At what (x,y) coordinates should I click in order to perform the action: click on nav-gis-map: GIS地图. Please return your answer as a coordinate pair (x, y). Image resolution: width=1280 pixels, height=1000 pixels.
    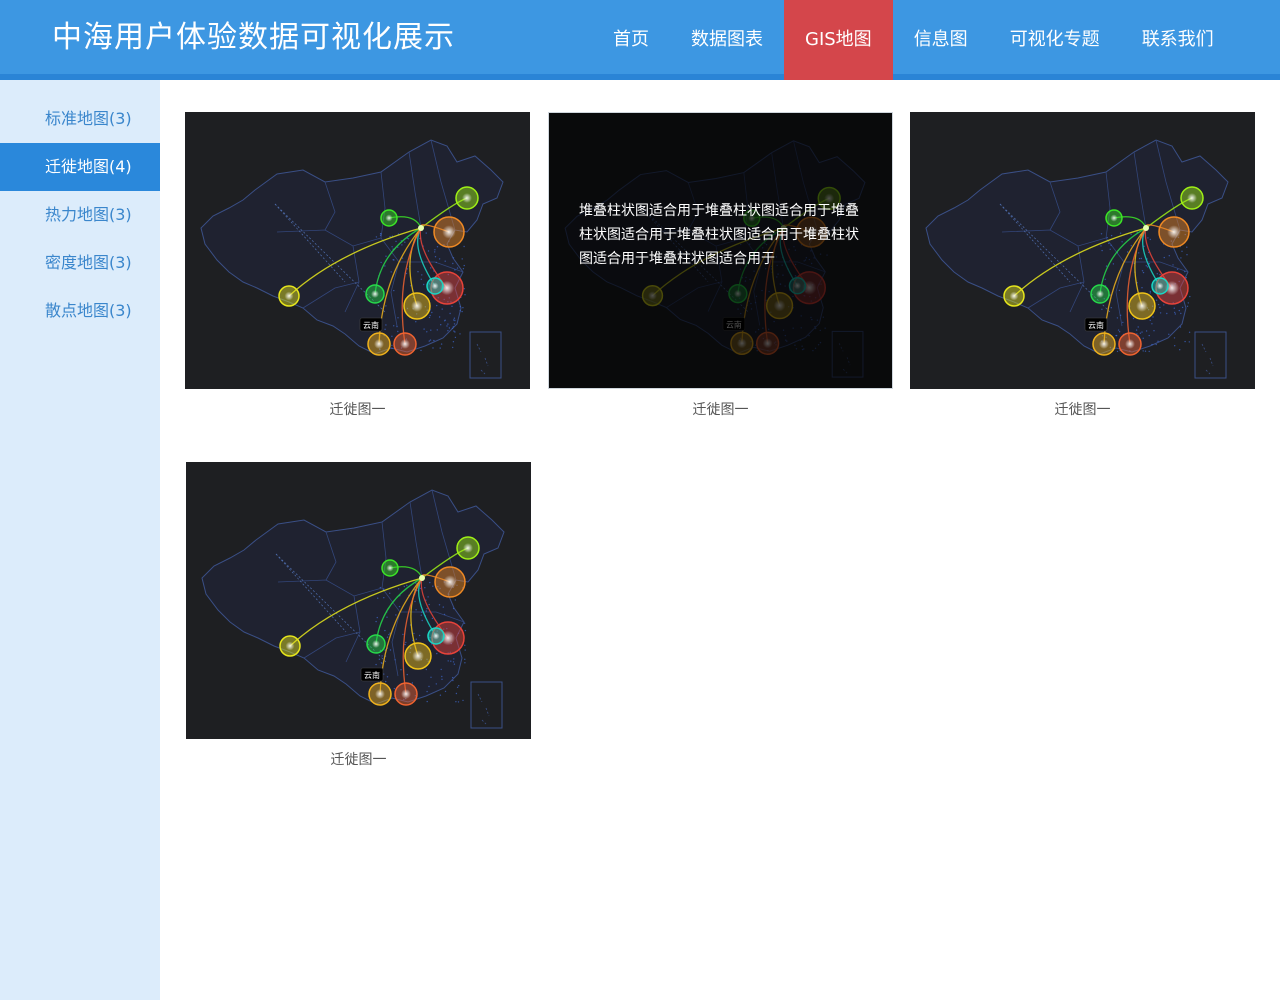
    Looking at the image, I should click on (838, 40).